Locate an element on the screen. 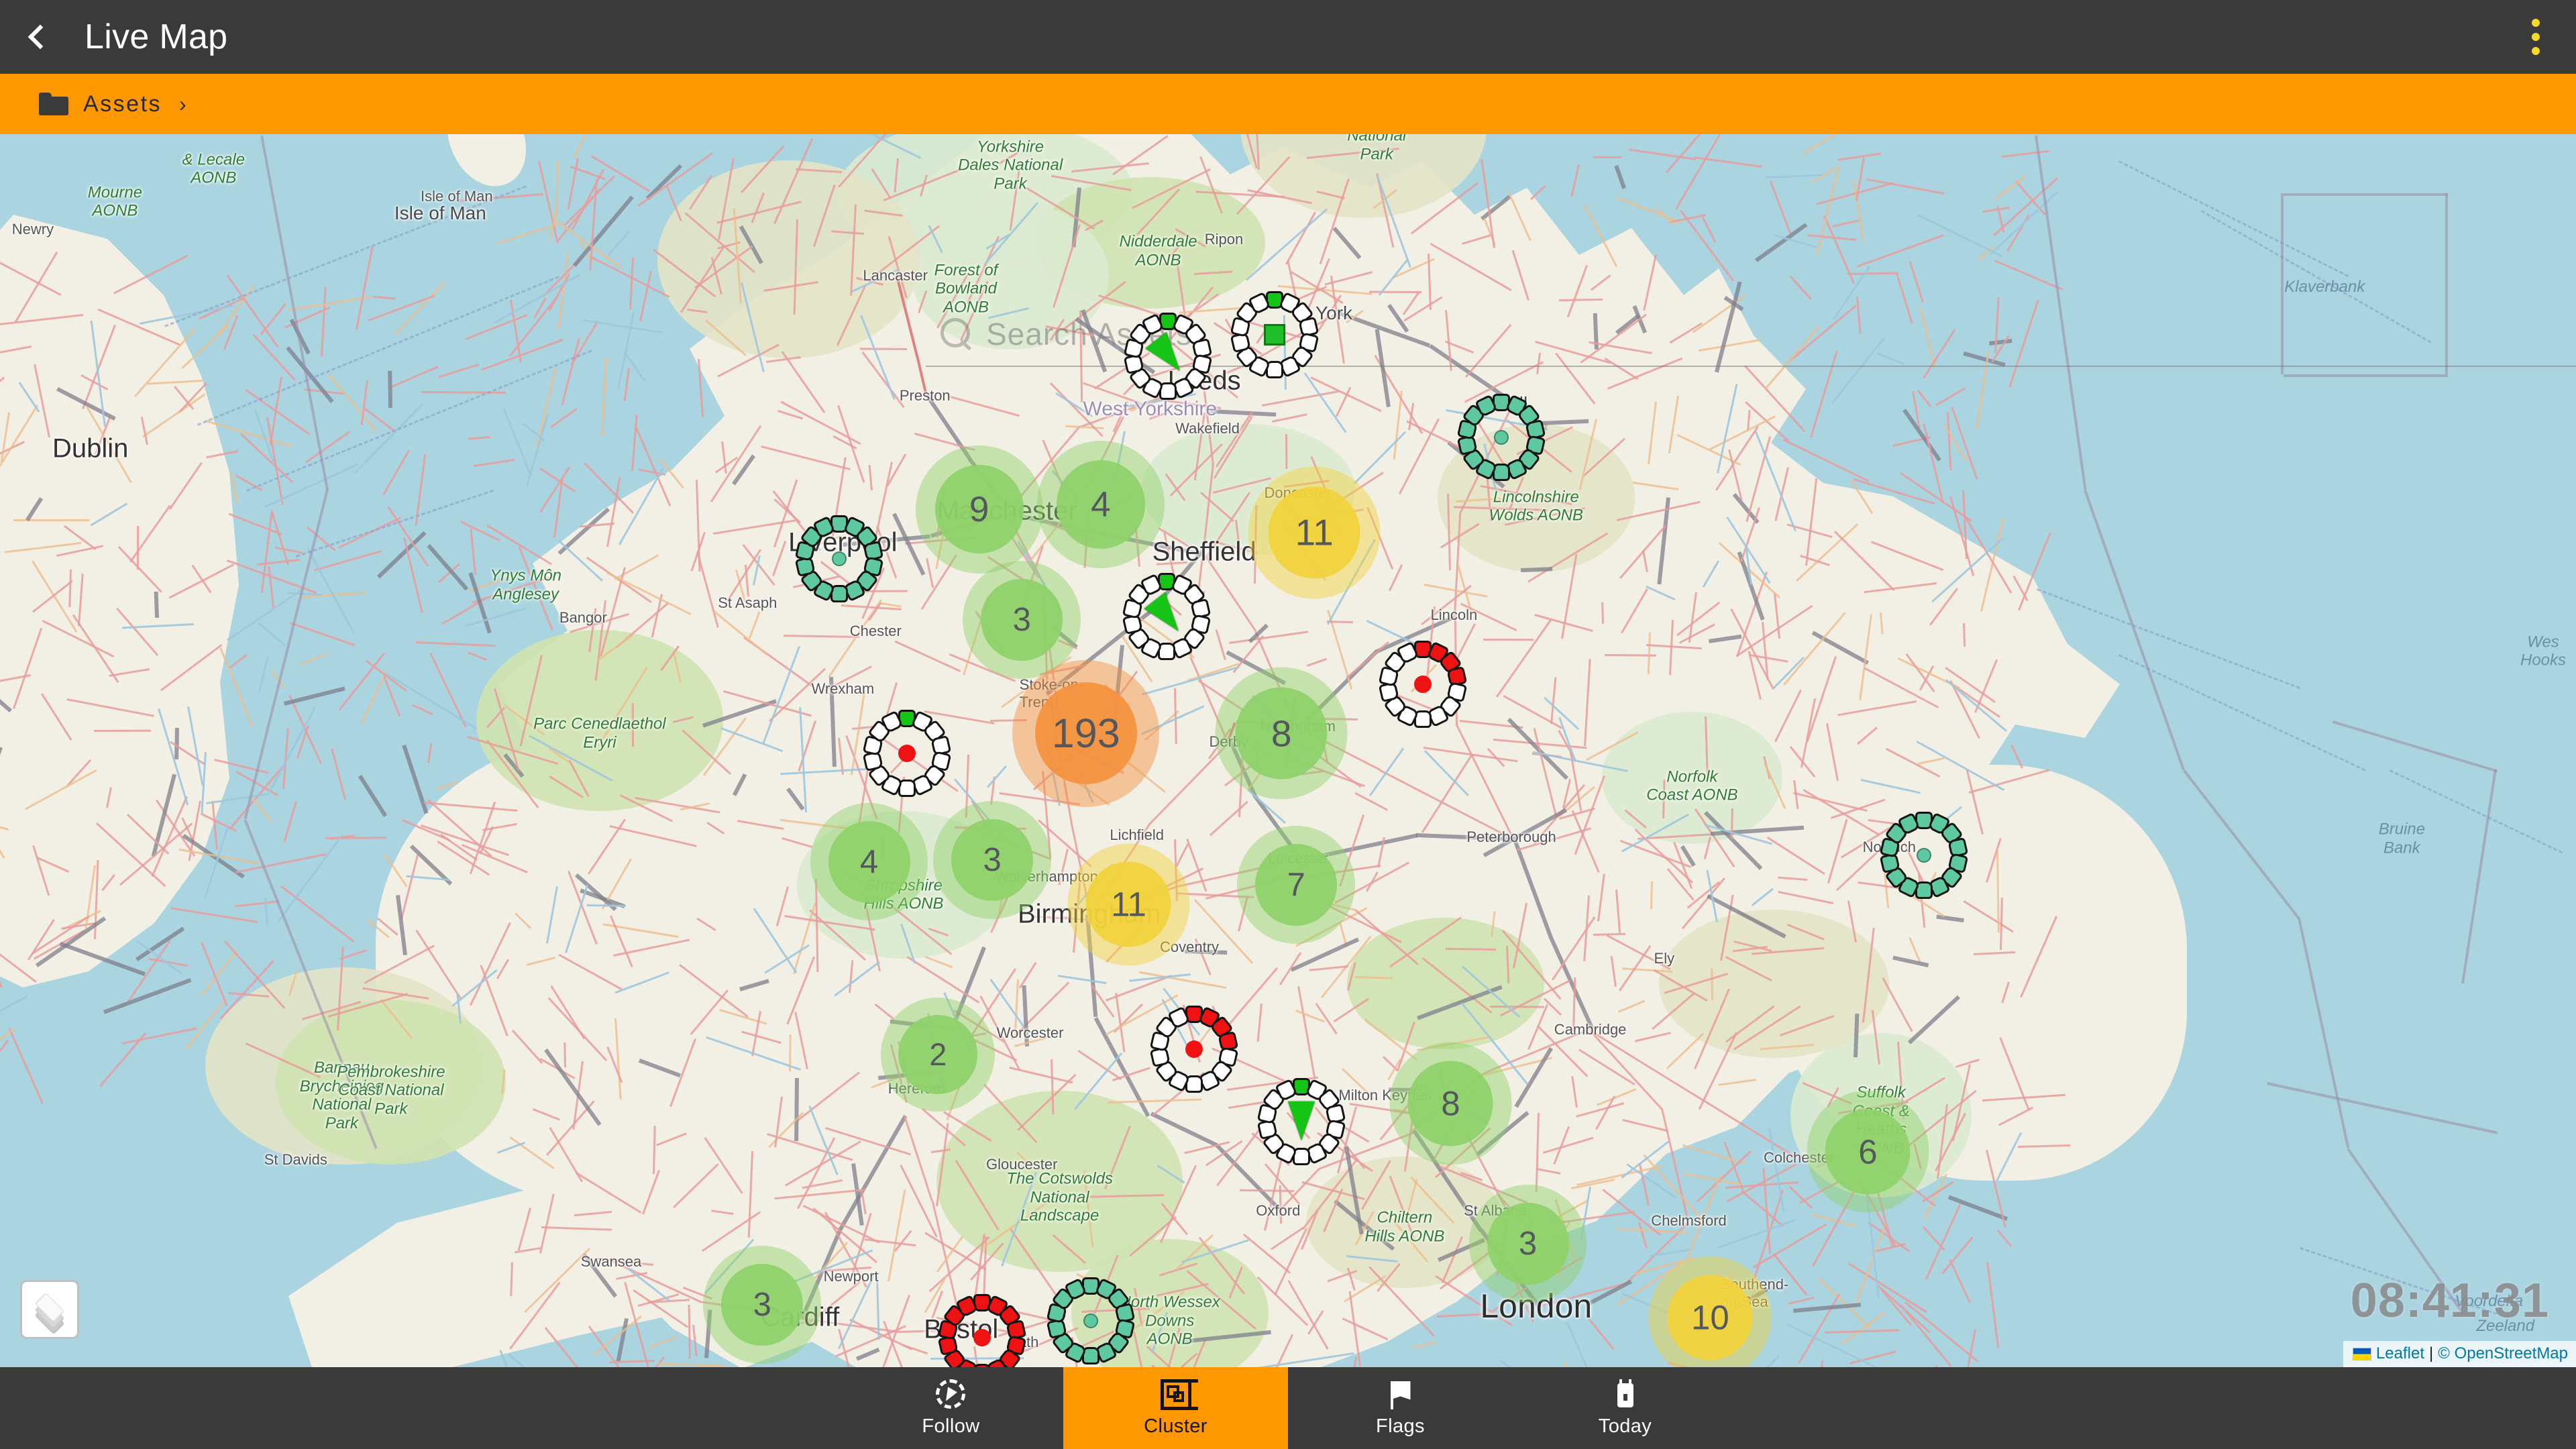 The width and height of the screenshot is (2576, 1449). search-icon is located at coordinates (956, 334).